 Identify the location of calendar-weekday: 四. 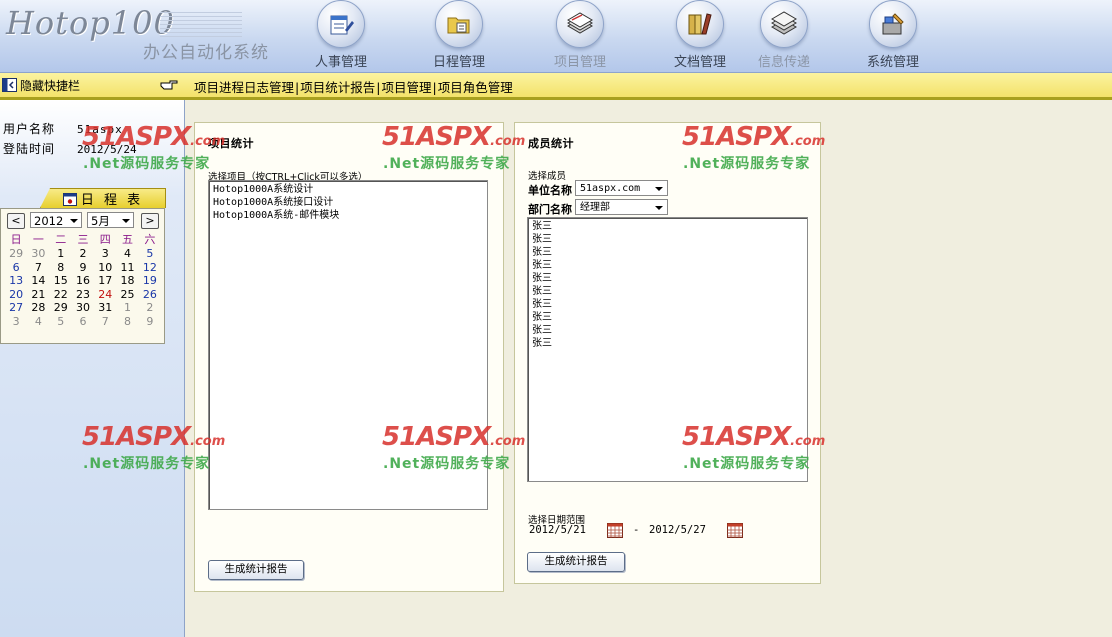
(105, 239).